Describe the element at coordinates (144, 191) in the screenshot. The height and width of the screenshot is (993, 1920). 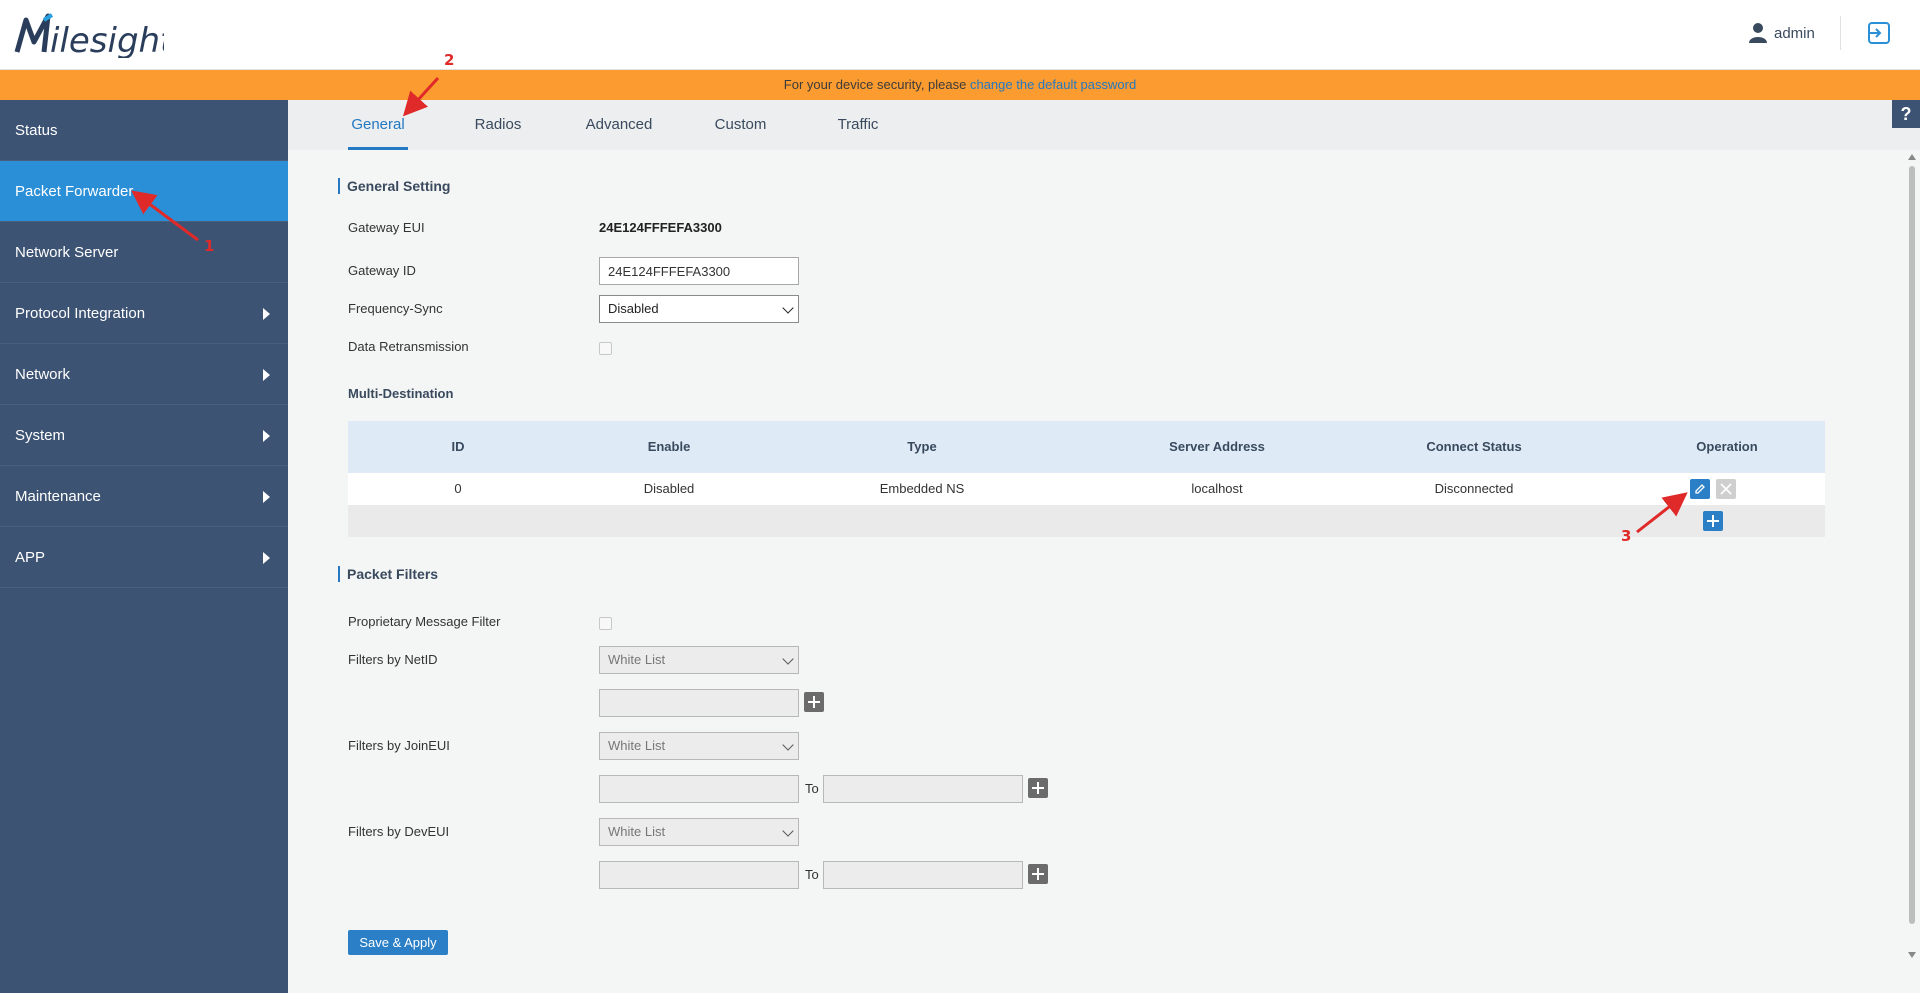
I see `sidebar-item-packet-forwarder: Packet Forwarder` at that location.